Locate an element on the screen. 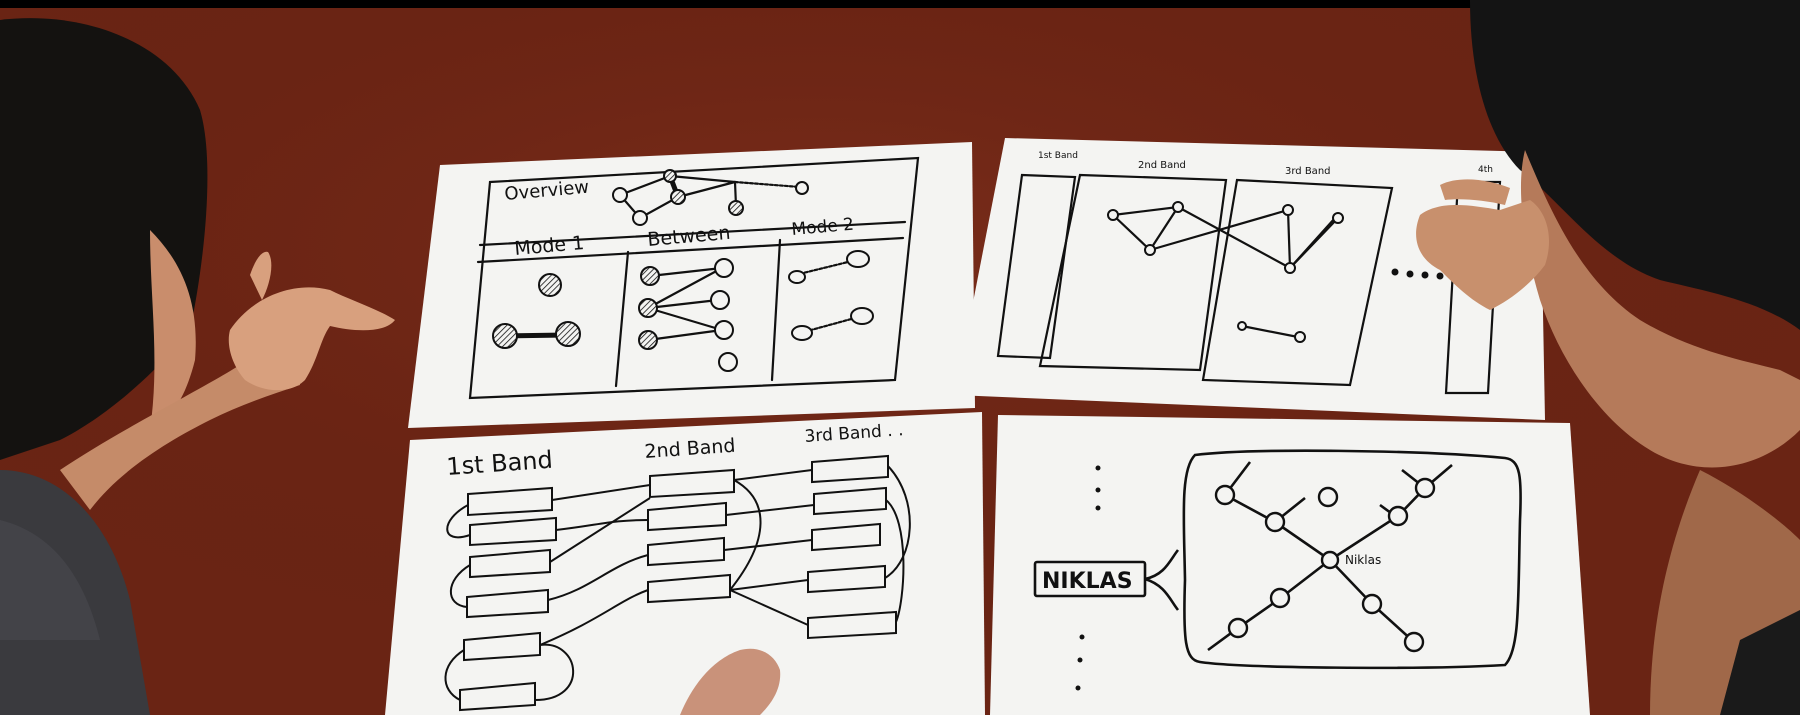 Image resolution: width=1800 pixels, height=715 pixels. band-top-1: 1st Band is located at coordinates (1058, 156).